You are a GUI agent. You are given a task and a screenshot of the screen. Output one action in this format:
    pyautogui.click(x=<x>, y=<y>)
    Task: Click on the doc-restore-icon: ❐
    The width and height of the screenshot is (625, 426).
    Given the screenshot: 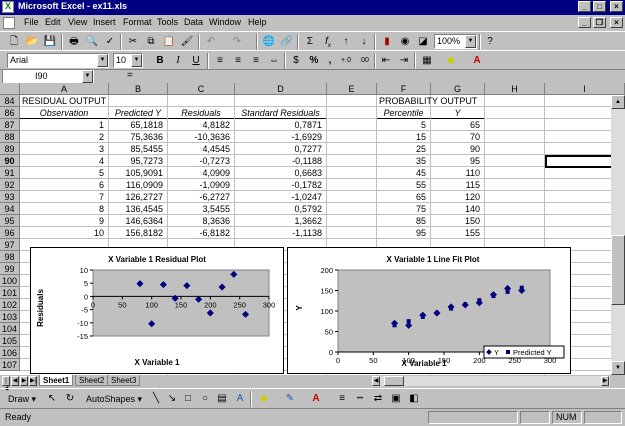 What is the action you would take?
    pyautogui.click(x=599, y=22)
    